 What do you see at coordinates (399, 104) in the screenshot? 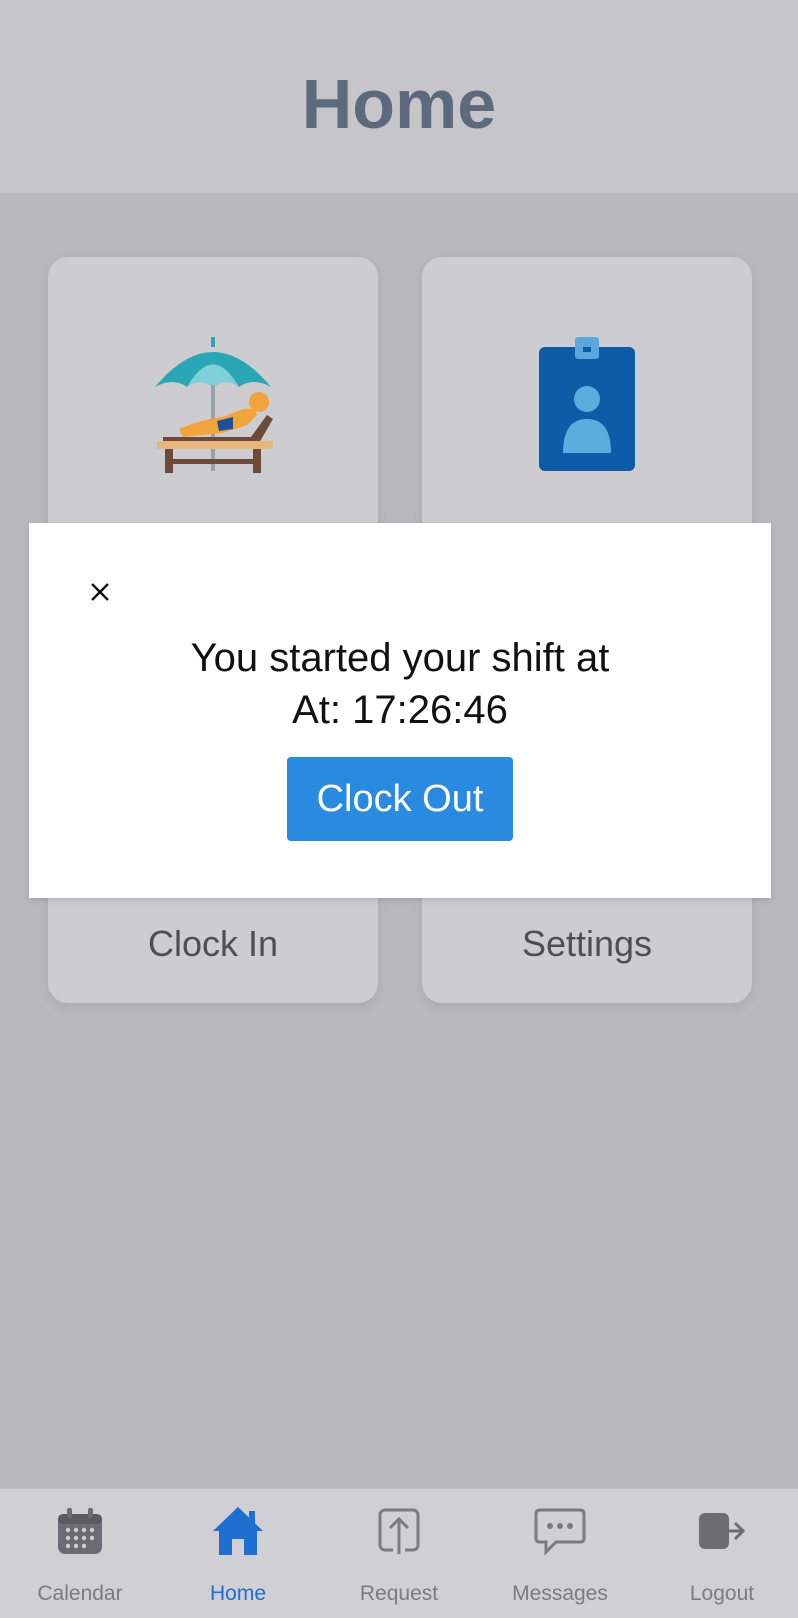
I see `page-title: Home` at bounding box center [399, 104].